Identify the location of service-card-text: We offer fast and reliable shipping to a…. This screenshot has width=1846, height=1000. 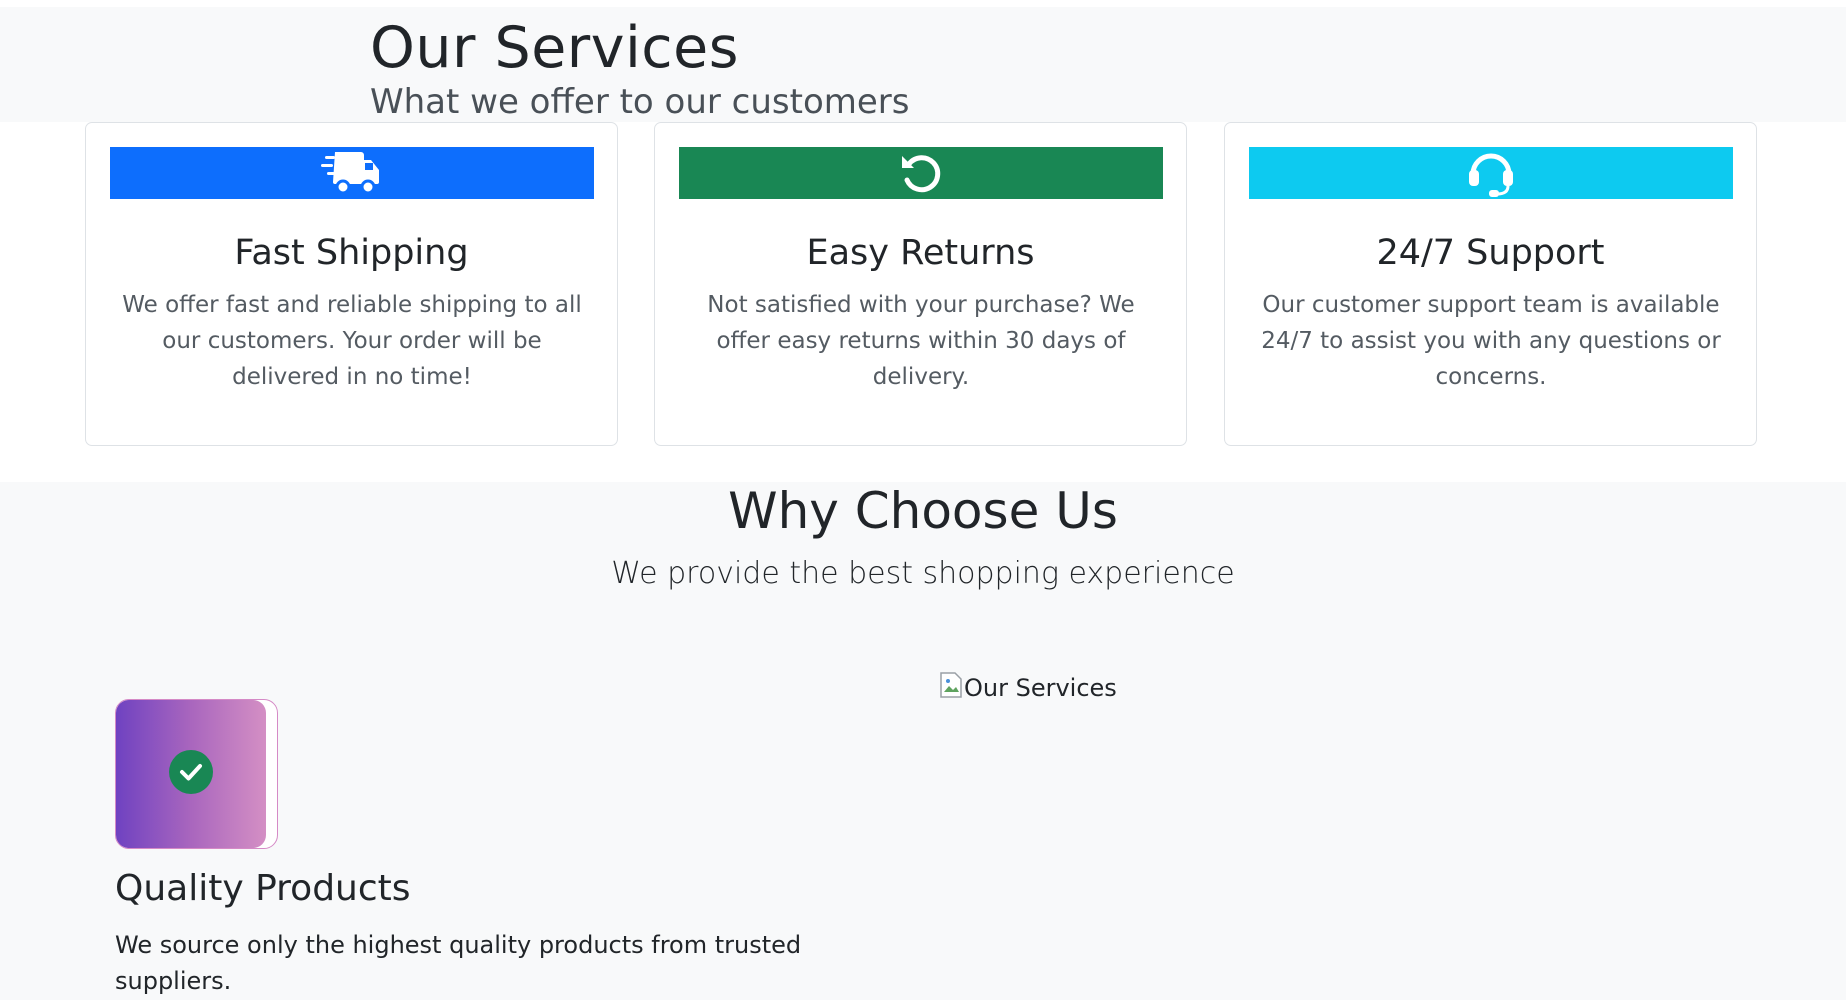
(352, 341).